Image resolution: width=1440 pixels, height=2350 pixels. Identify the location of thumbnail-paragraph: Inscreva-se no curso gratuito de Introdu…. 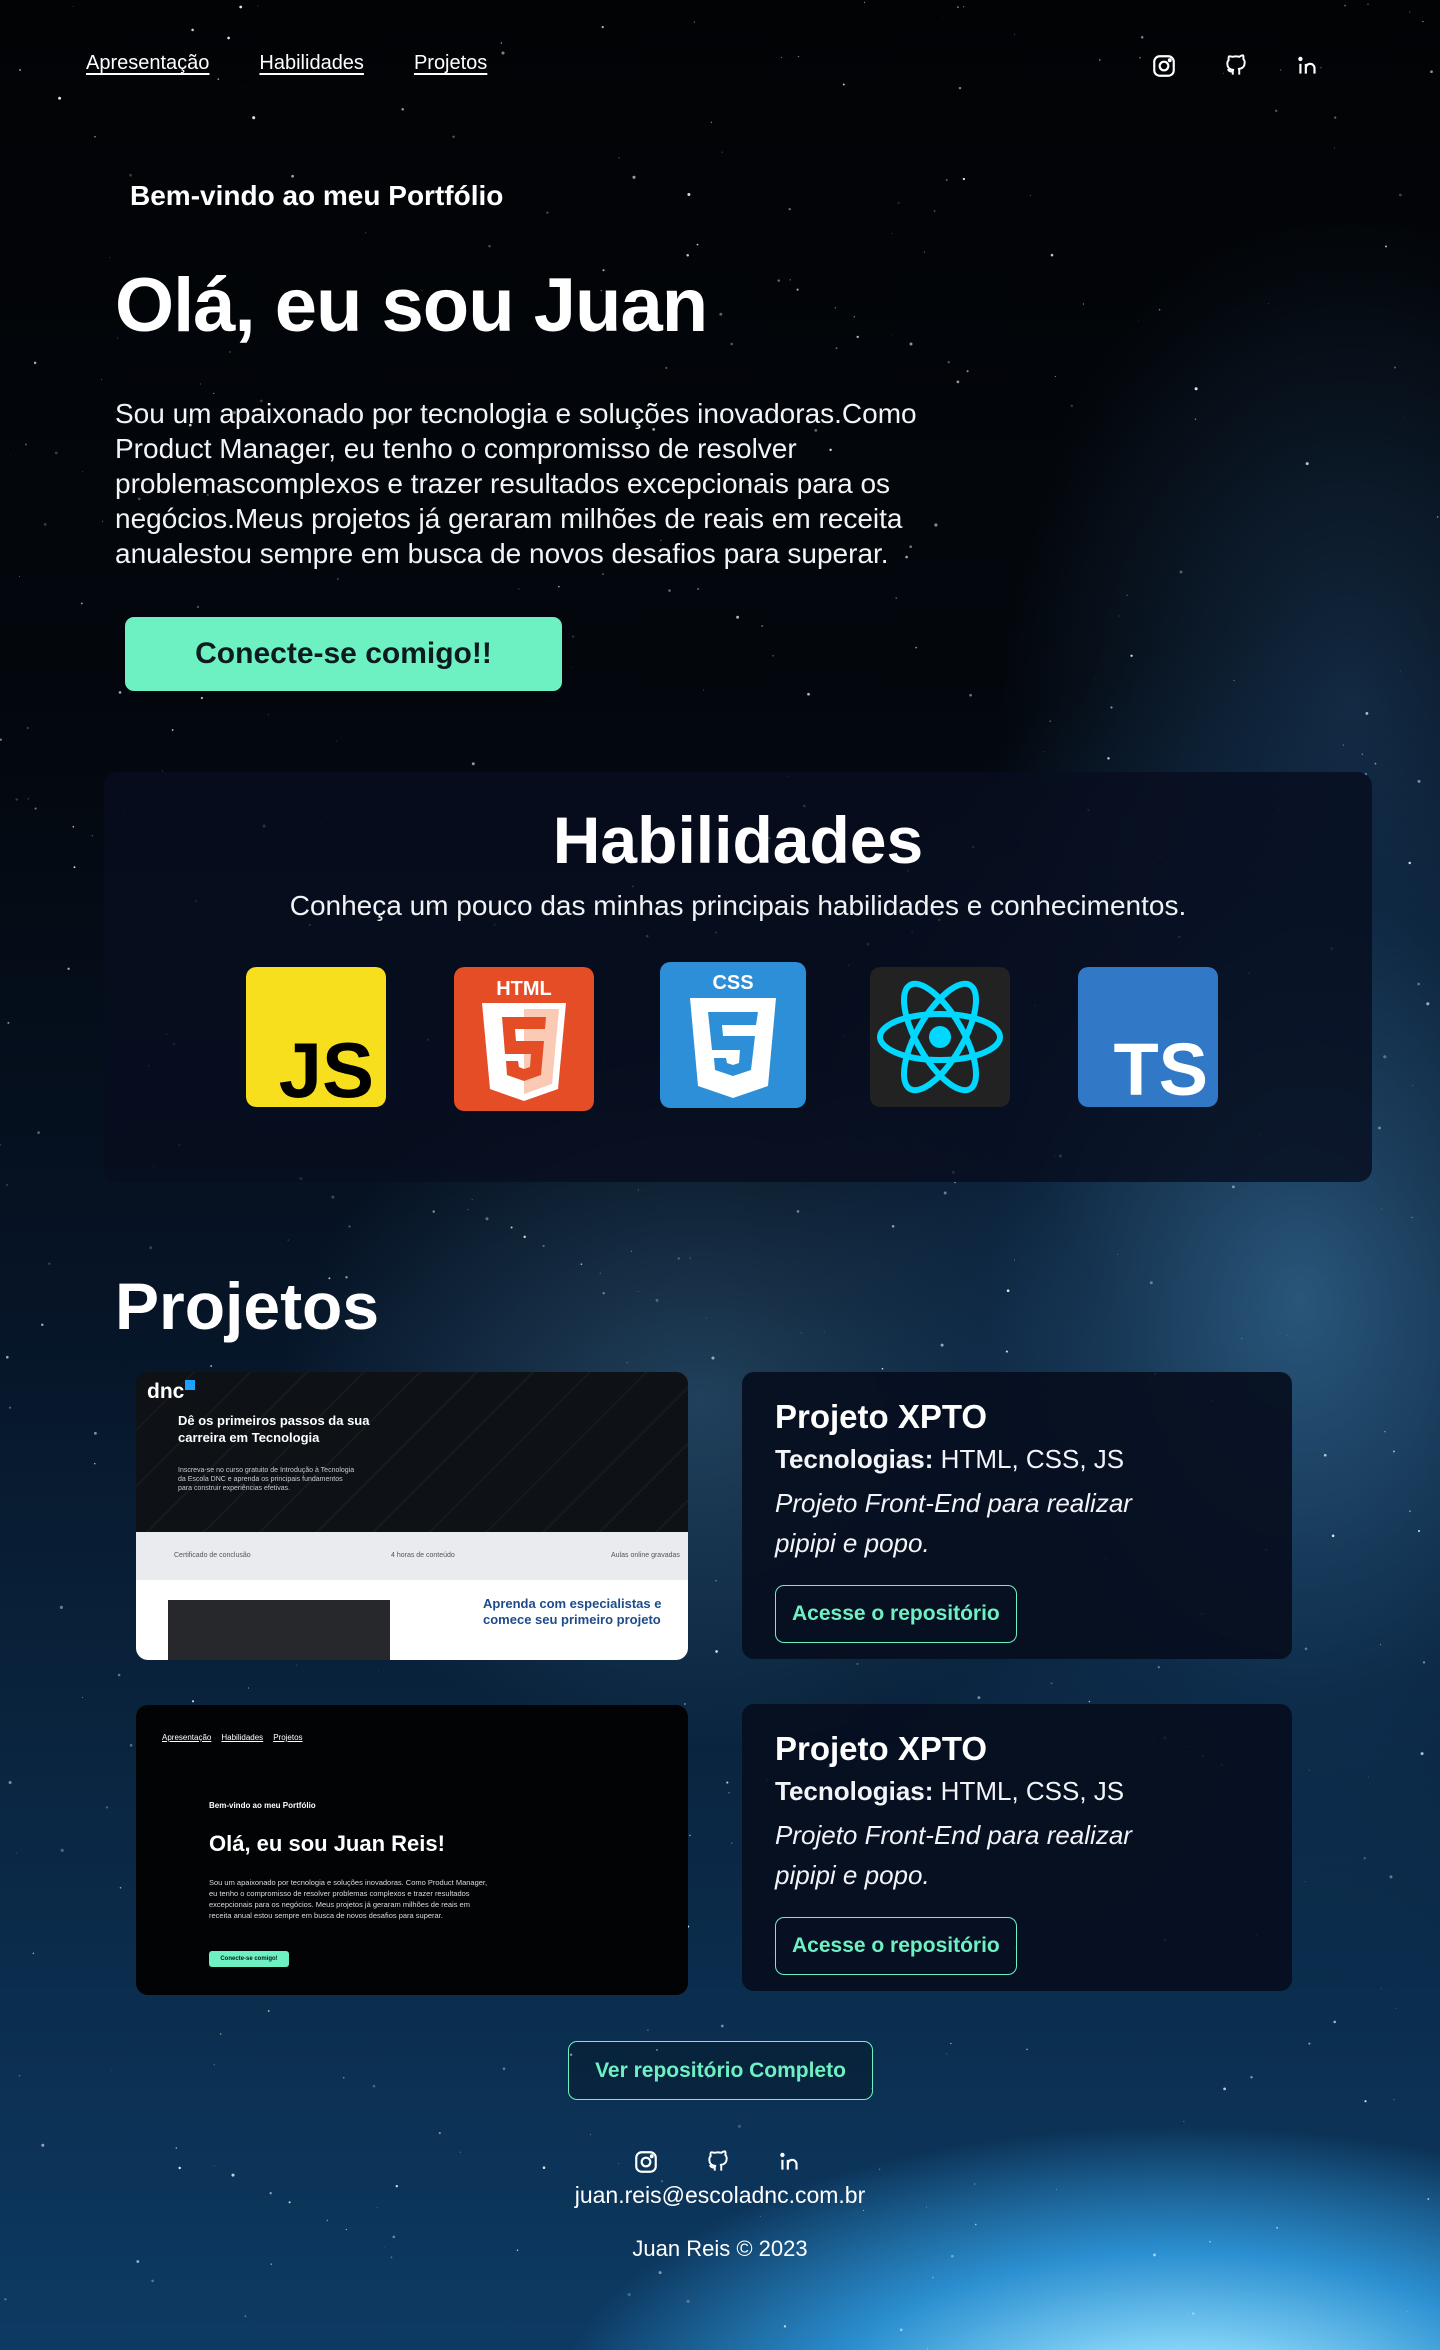
(266, 1479).